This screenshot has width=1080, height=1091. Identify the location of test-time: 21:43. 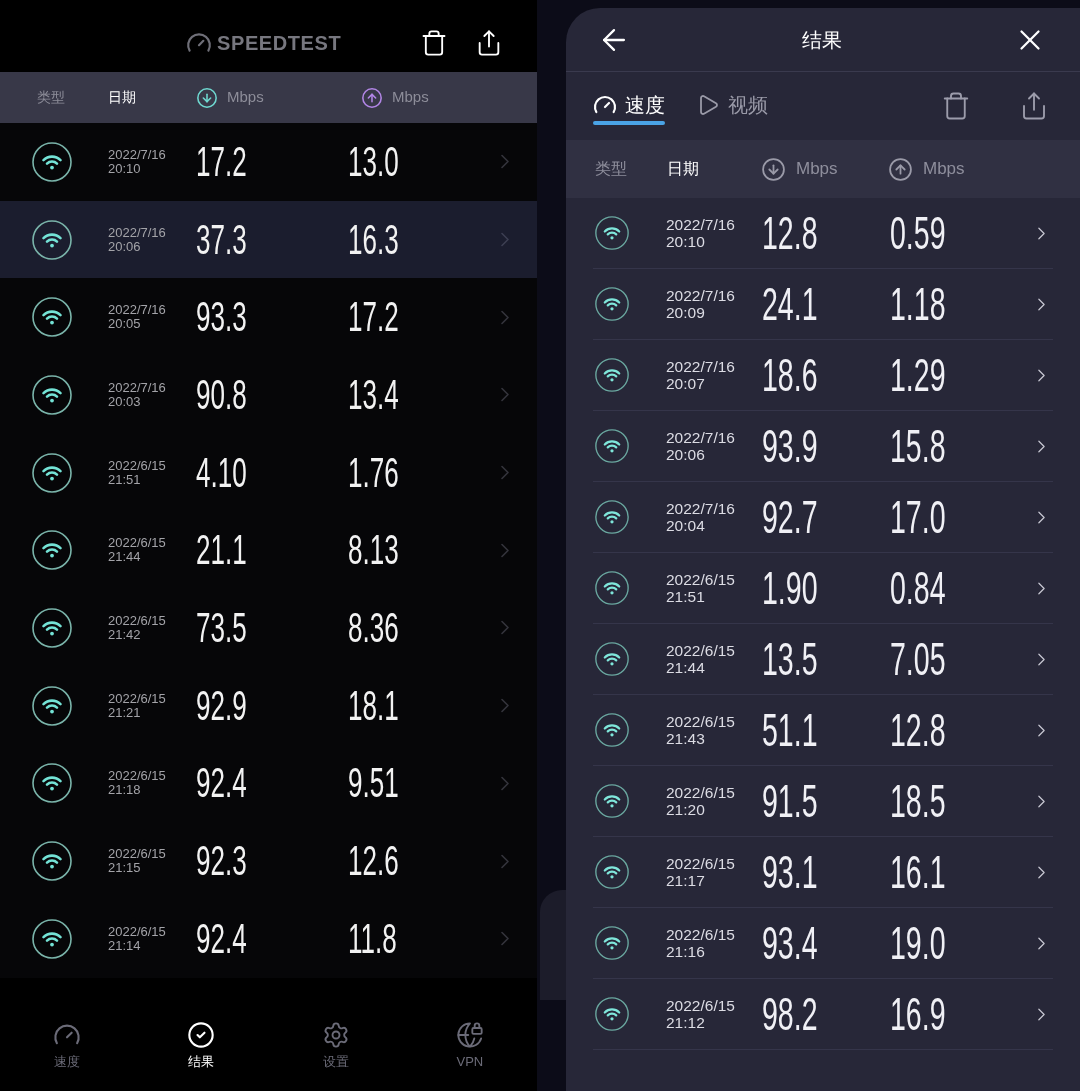
(686, 738).